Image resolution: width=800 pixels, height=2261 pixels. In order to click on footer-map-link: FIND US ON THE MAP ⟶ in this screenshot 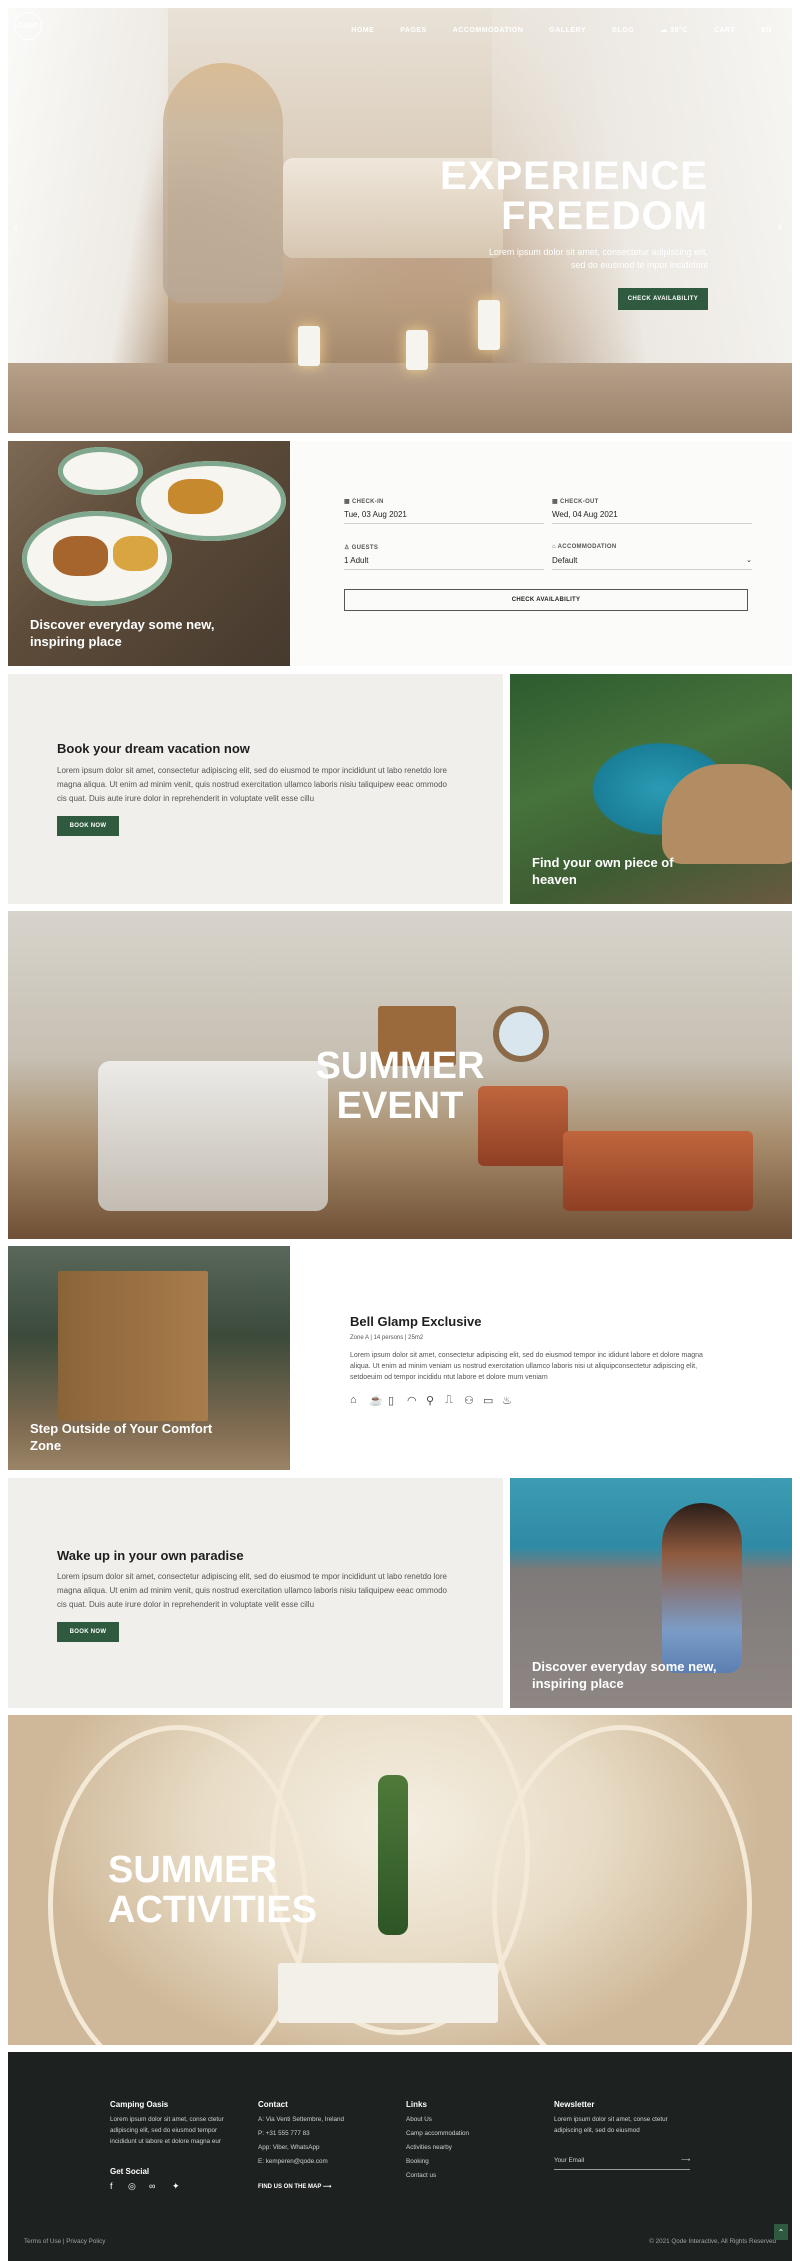, I will do `click(295, 2186)`.